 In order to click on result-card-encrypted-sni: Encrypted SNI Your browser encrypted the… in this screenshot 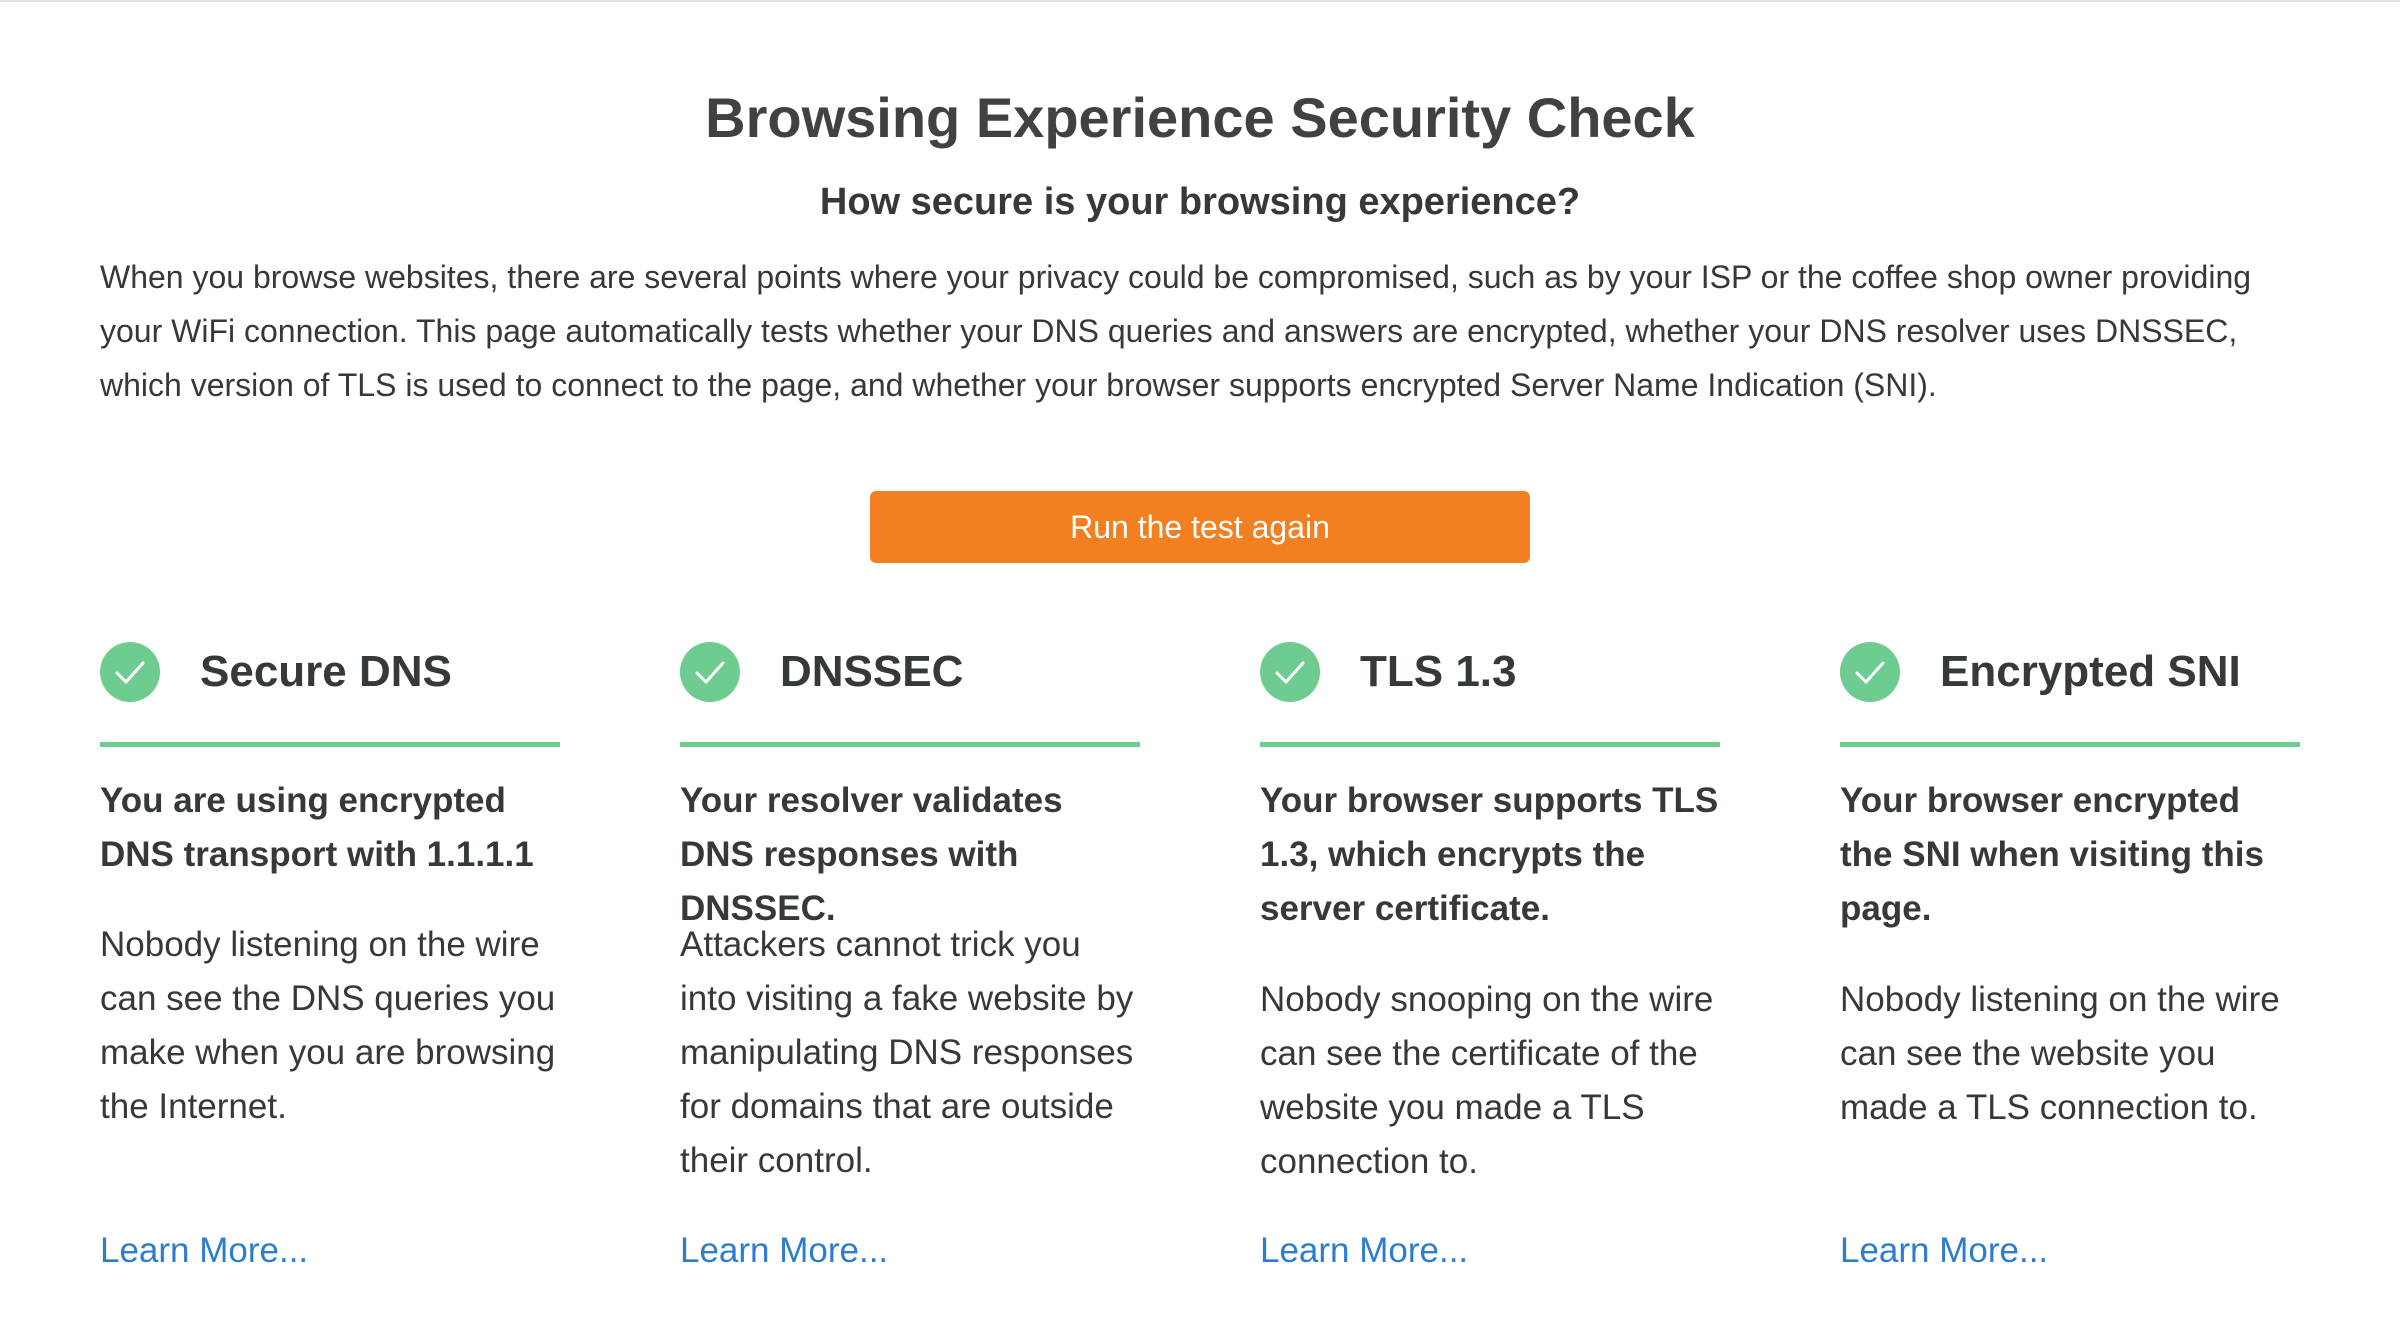, I will do `click(2070, 960)`.